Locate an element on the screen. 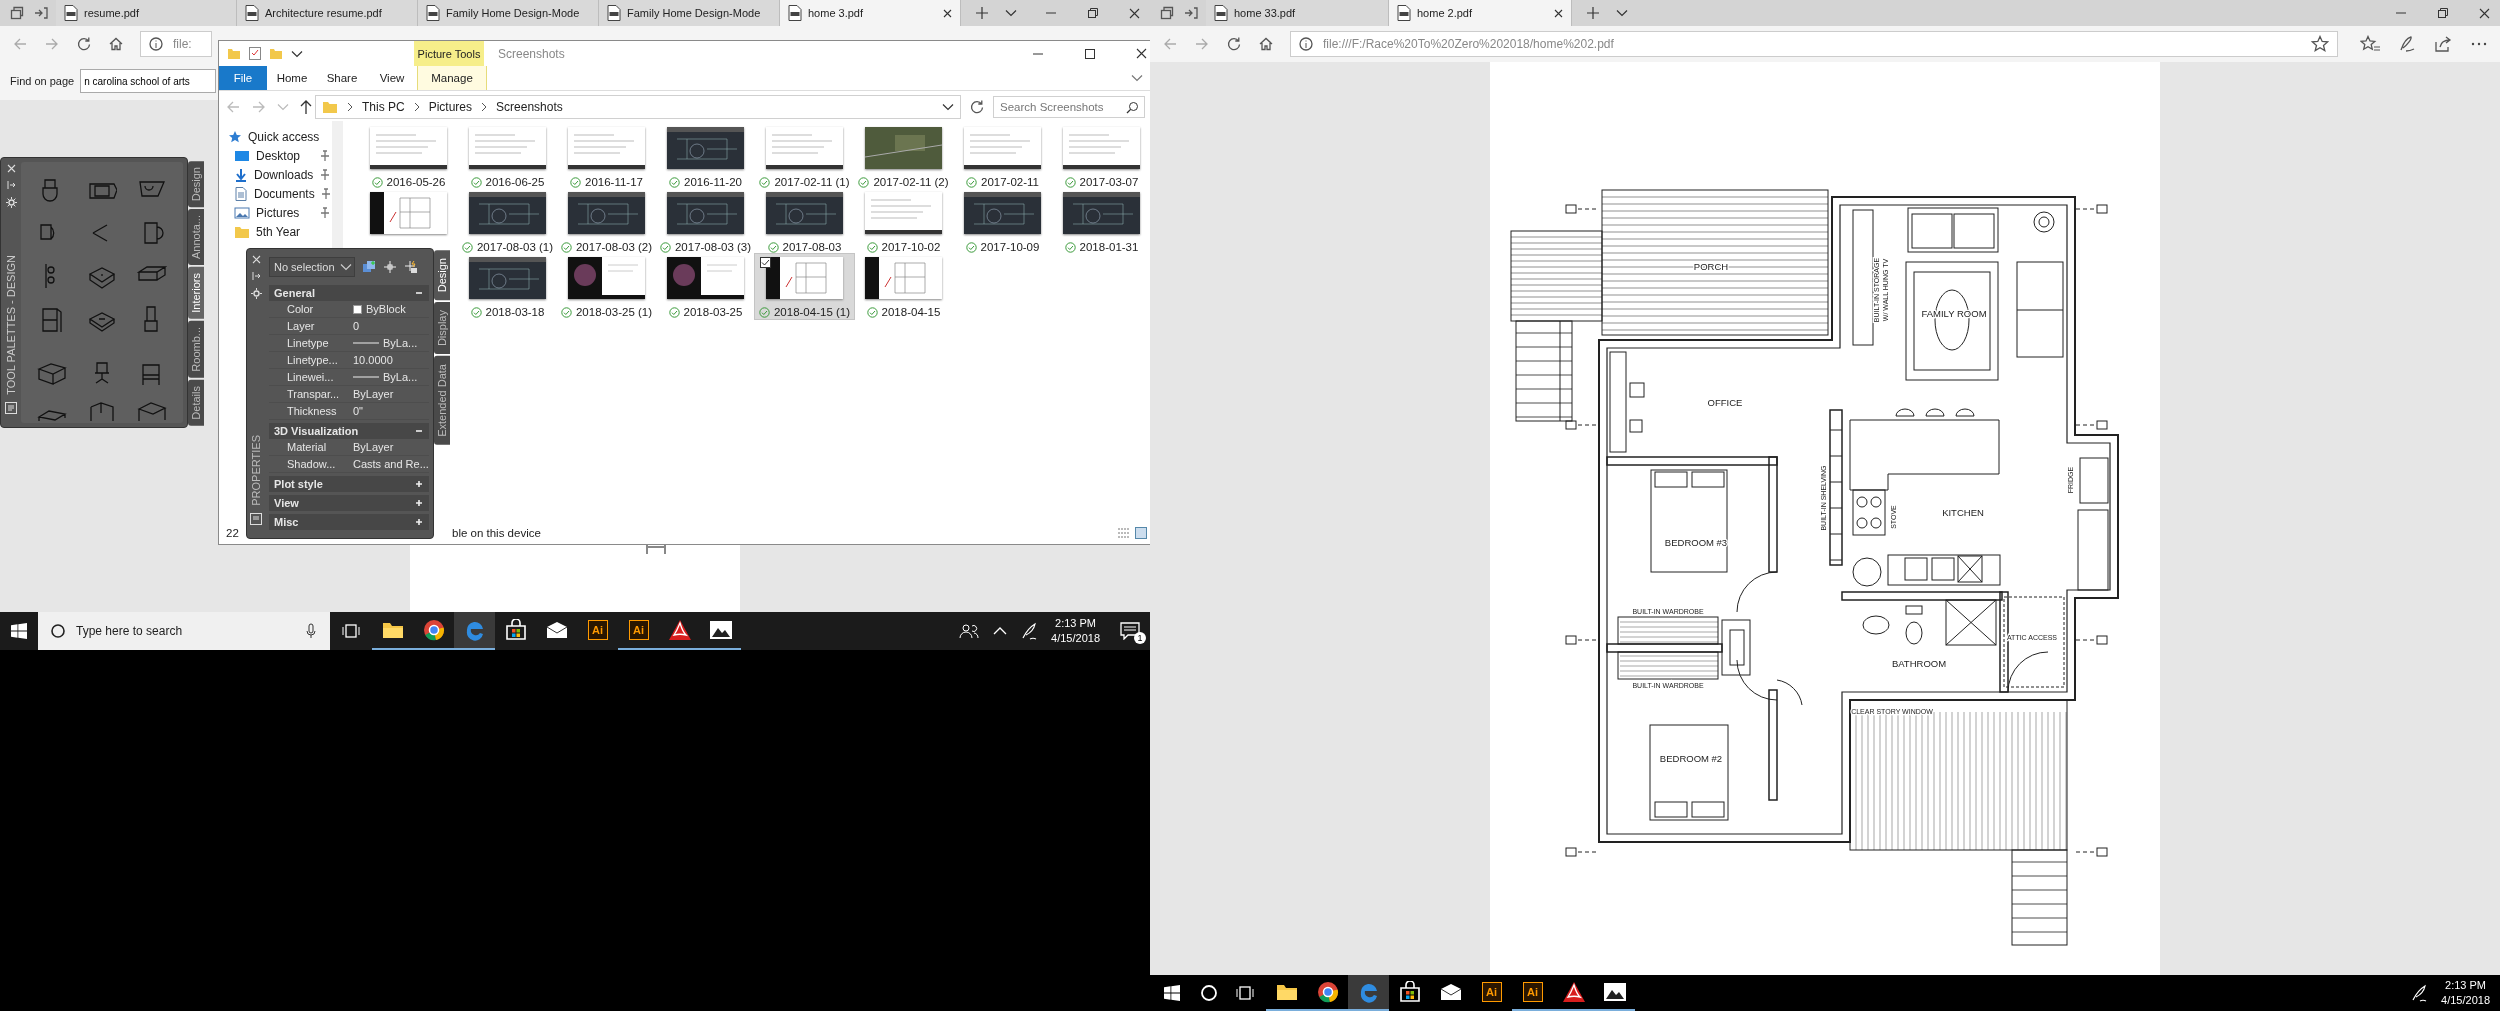 This screenshot has height=1011, width=2500. breadcrumb-item: Screenshots is located at coordinates (529, 107).